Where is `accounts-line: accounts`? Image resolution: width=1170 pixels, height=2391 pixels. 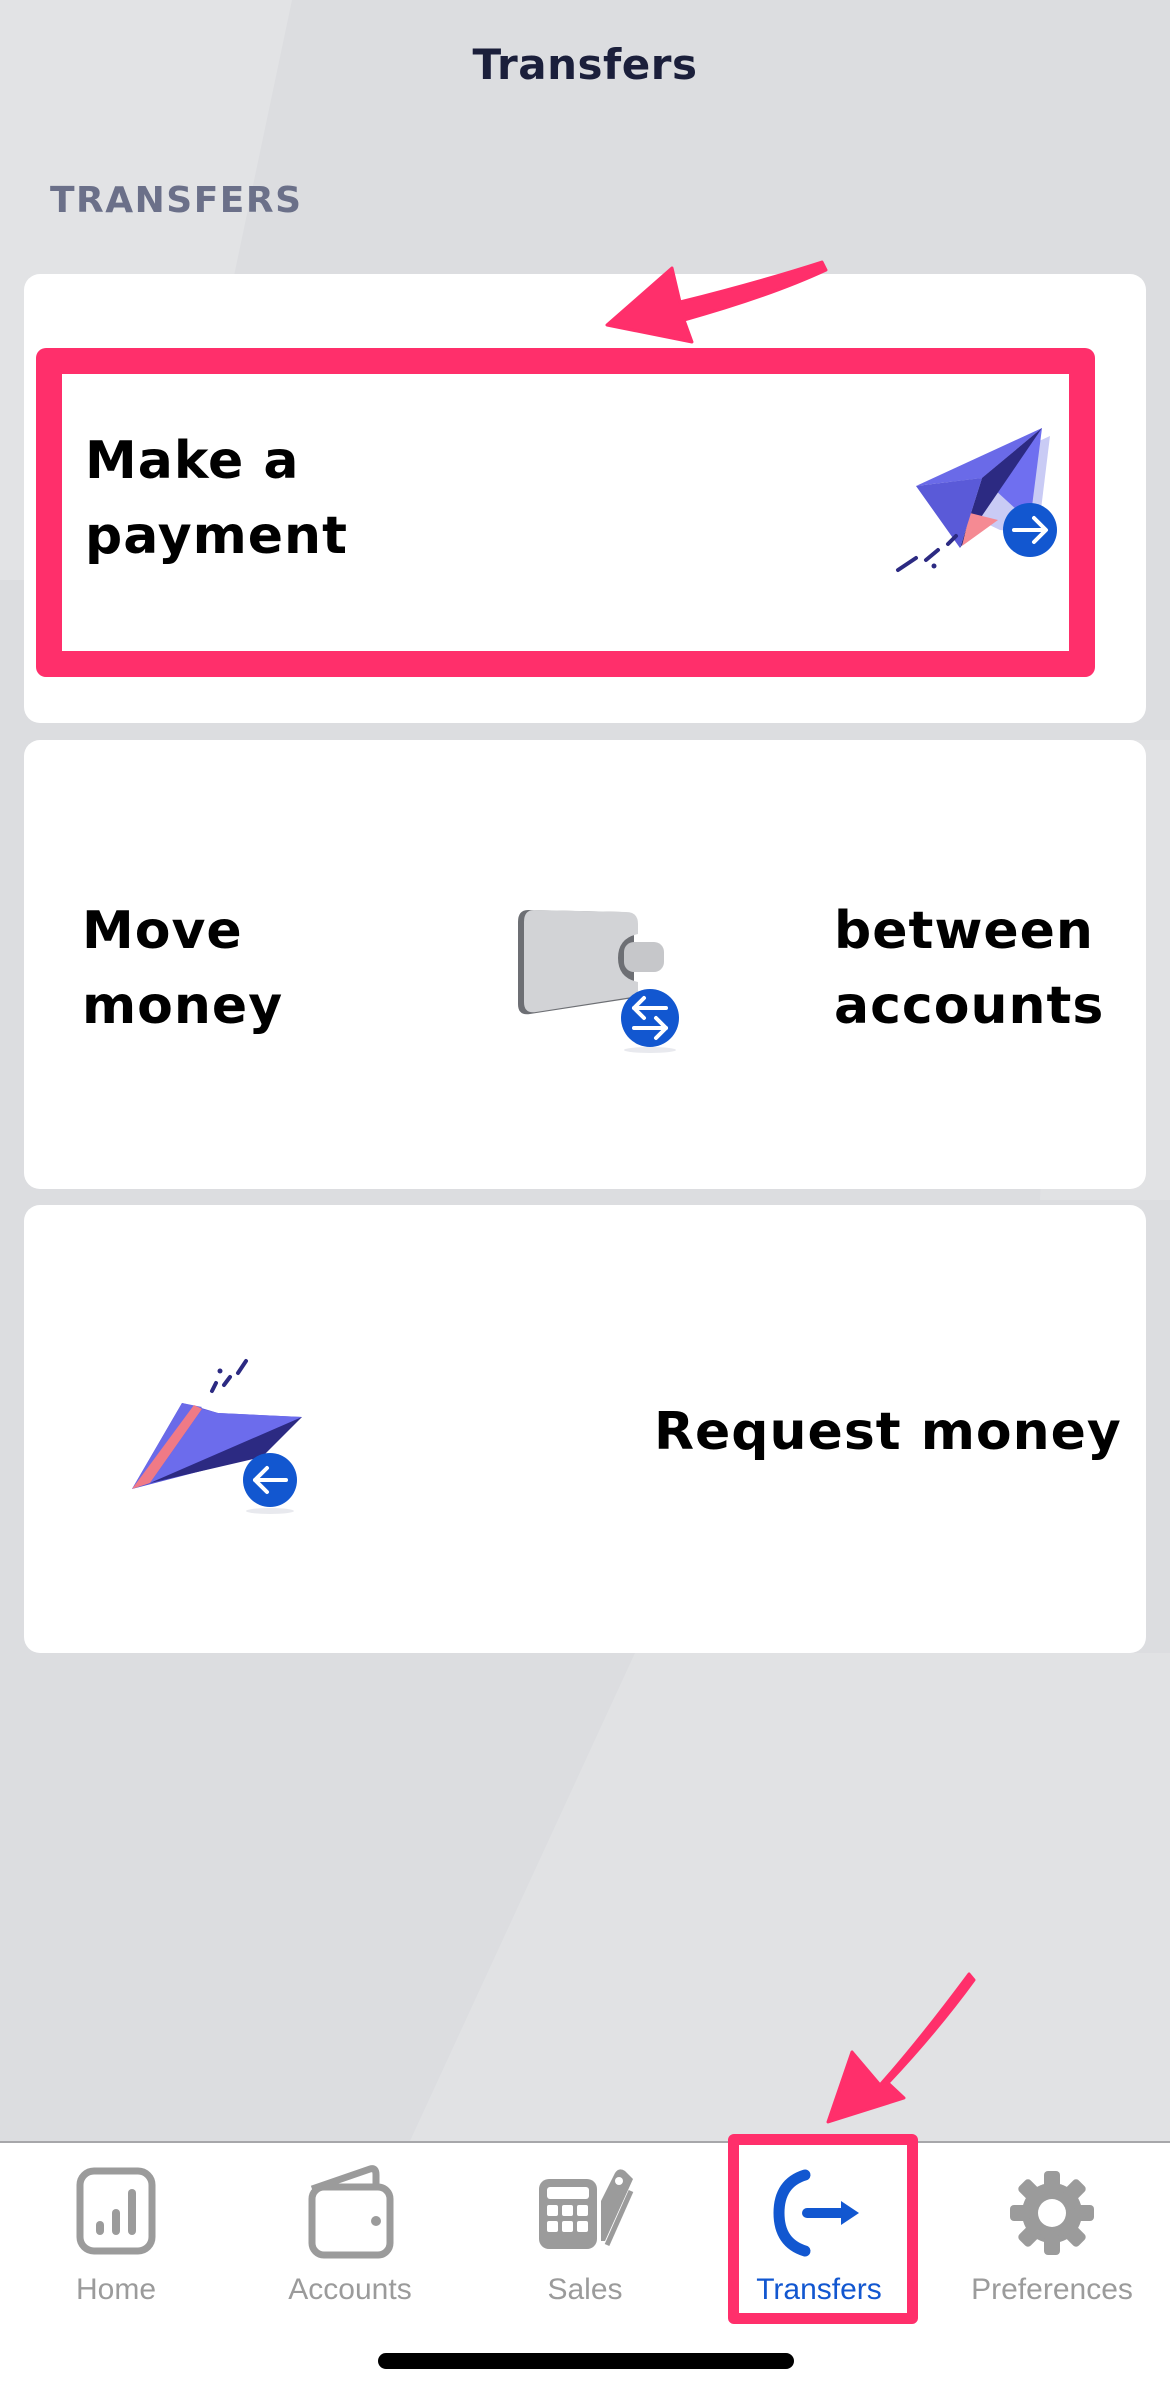 accounts-line: accounts is located at coordinates (969, 1006).